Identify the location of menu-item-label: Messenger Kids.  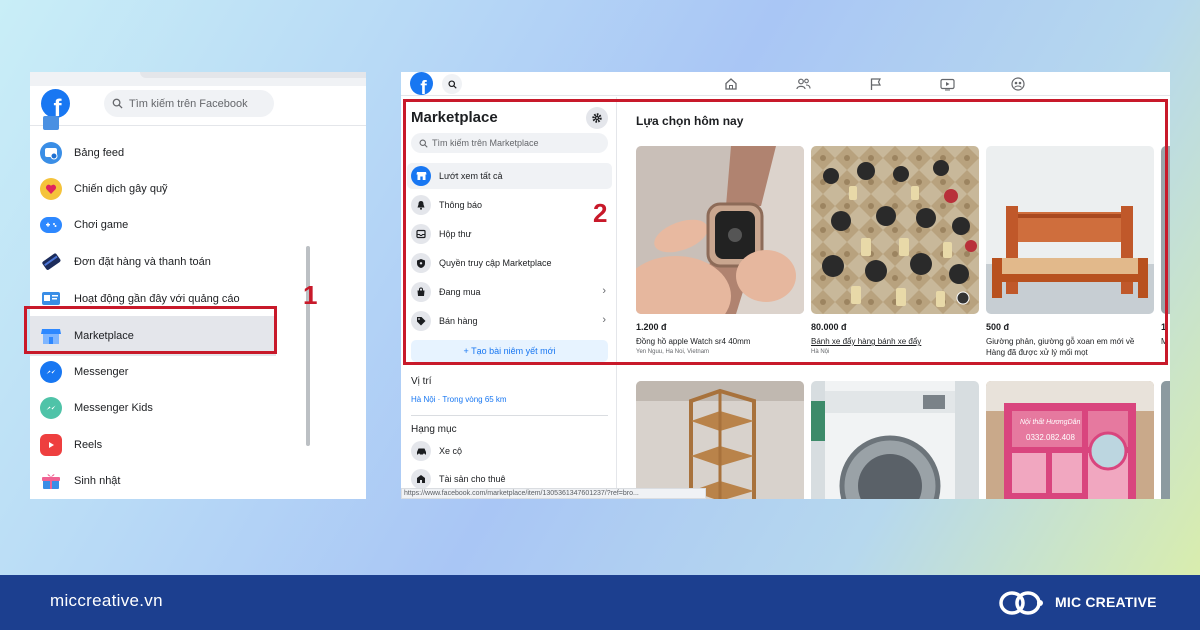
(113, 408).